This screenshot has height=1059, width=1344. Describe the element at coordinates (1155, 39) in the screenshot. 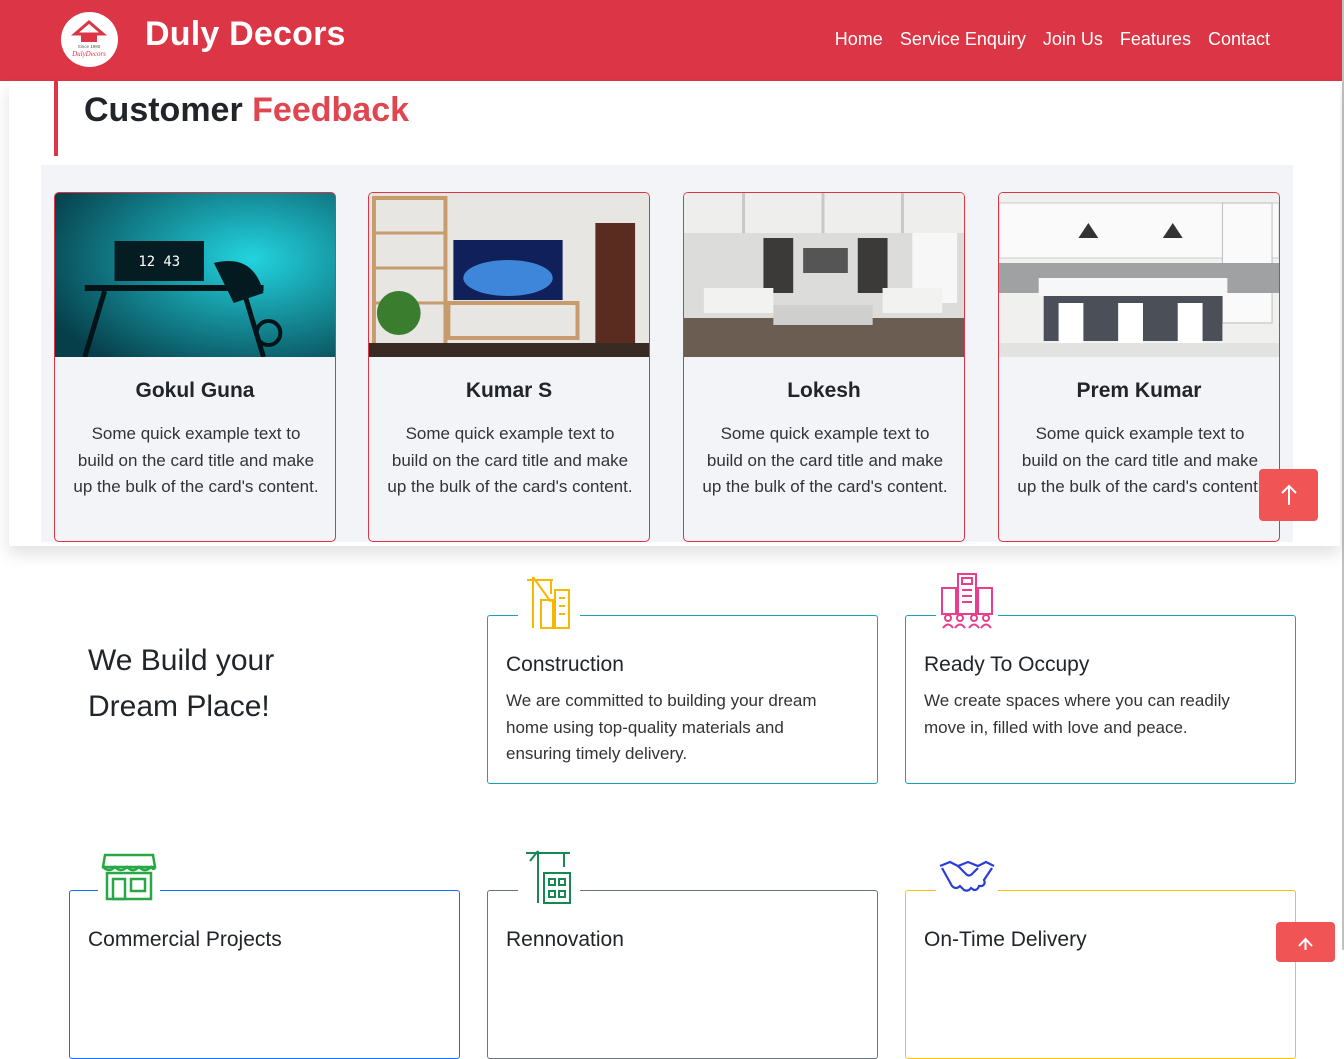

I see `nav-features: Features` at that location.